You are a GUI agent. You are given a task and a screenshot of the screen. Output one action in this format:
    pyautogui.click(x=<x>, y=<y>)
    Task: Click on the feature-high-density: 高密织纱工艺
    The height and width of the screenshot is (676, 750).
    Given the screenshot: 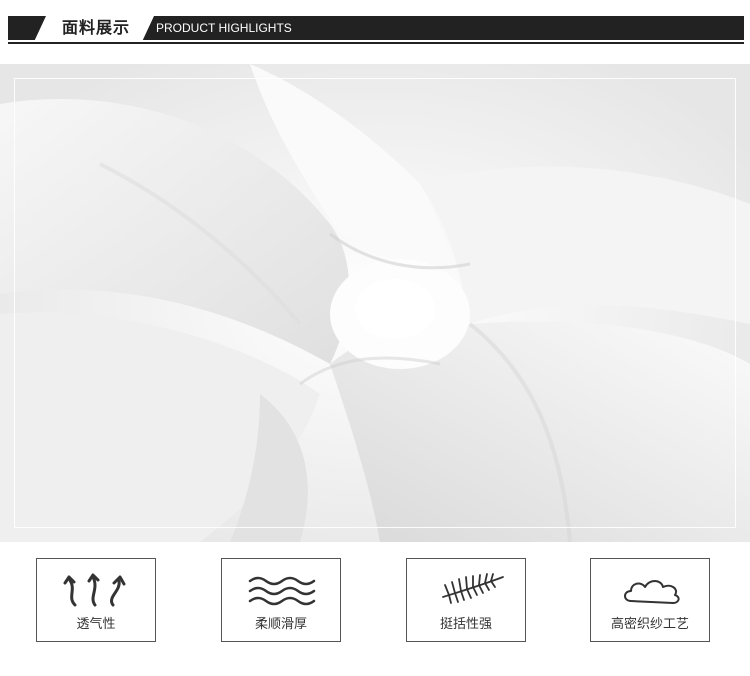 What is the action you would take?
    pyautogui.click(x=650, y=600)
    